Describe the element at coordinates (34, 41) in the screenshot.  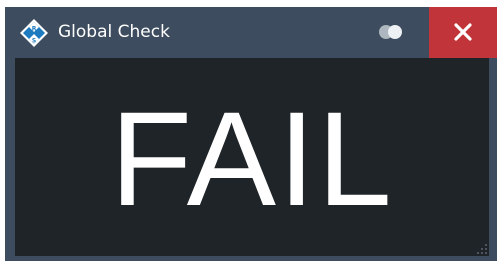
I see `svg-text: S` at that location.